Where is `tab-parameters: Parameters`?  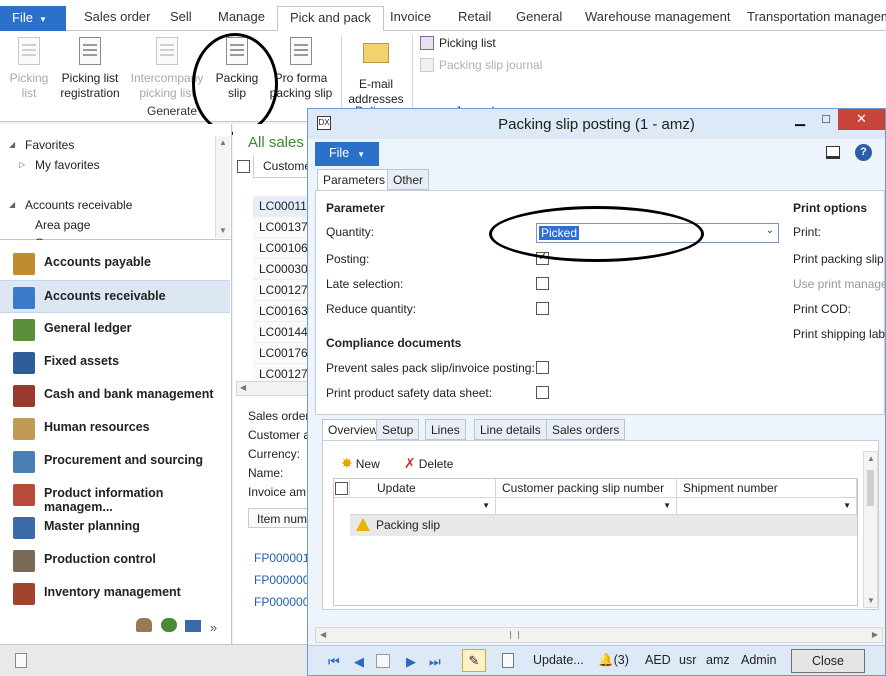
tab-parameters: Parameters is located at coordinates (354, 180).